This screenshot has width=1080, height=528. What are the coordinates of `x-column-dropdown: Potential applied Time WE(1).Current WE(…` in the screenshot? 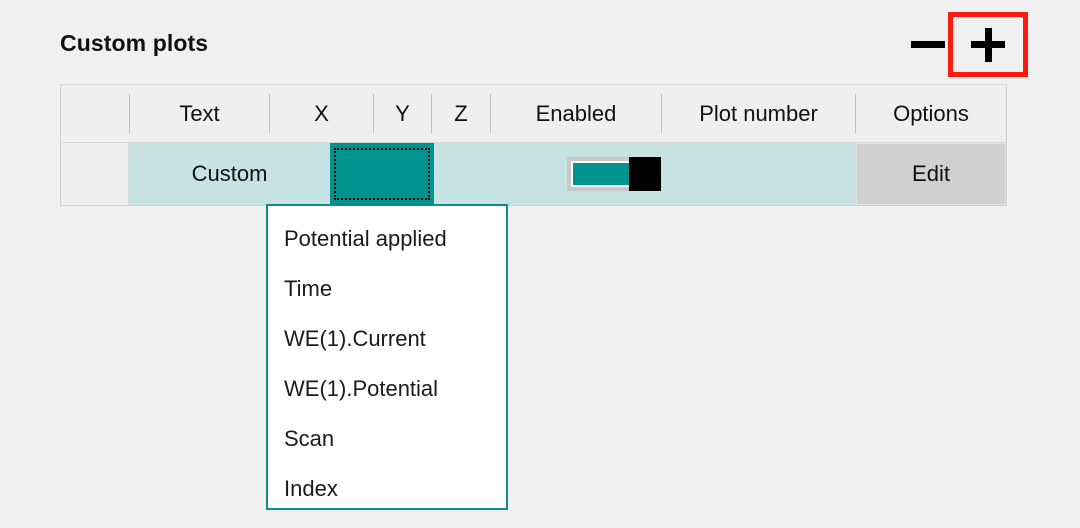 It's located at (387, 357).